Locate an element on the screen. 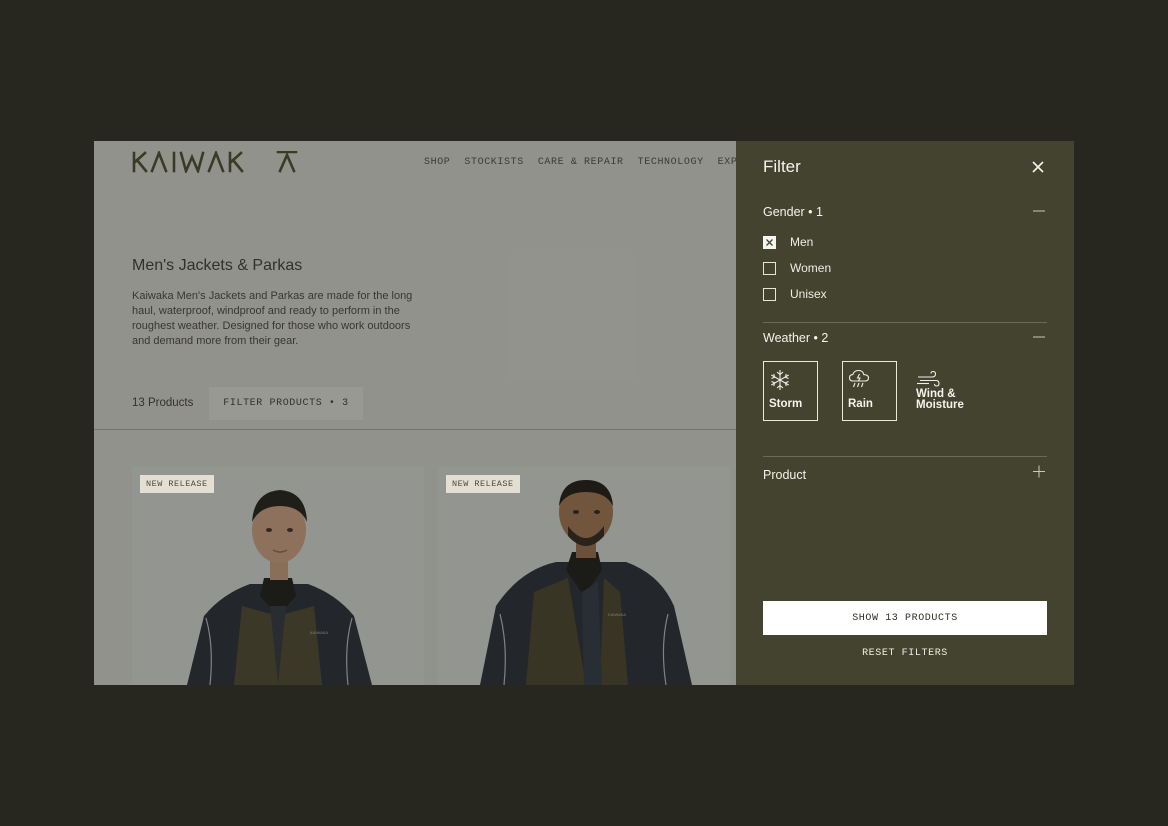 The image size is (1168, 826). reset-filters-link: RESET FILTERS is located at coordinates (905, 653).